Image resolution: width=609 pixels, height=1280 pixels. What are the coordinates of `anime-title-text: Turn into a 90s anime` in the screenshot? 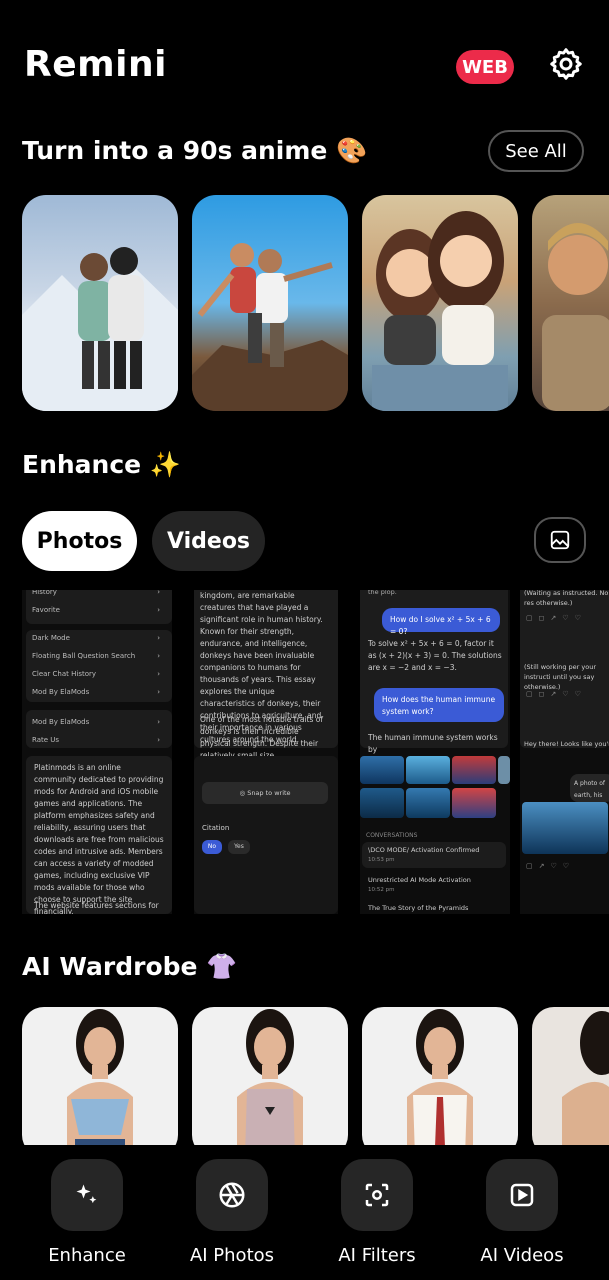 It's located at (175, 150).